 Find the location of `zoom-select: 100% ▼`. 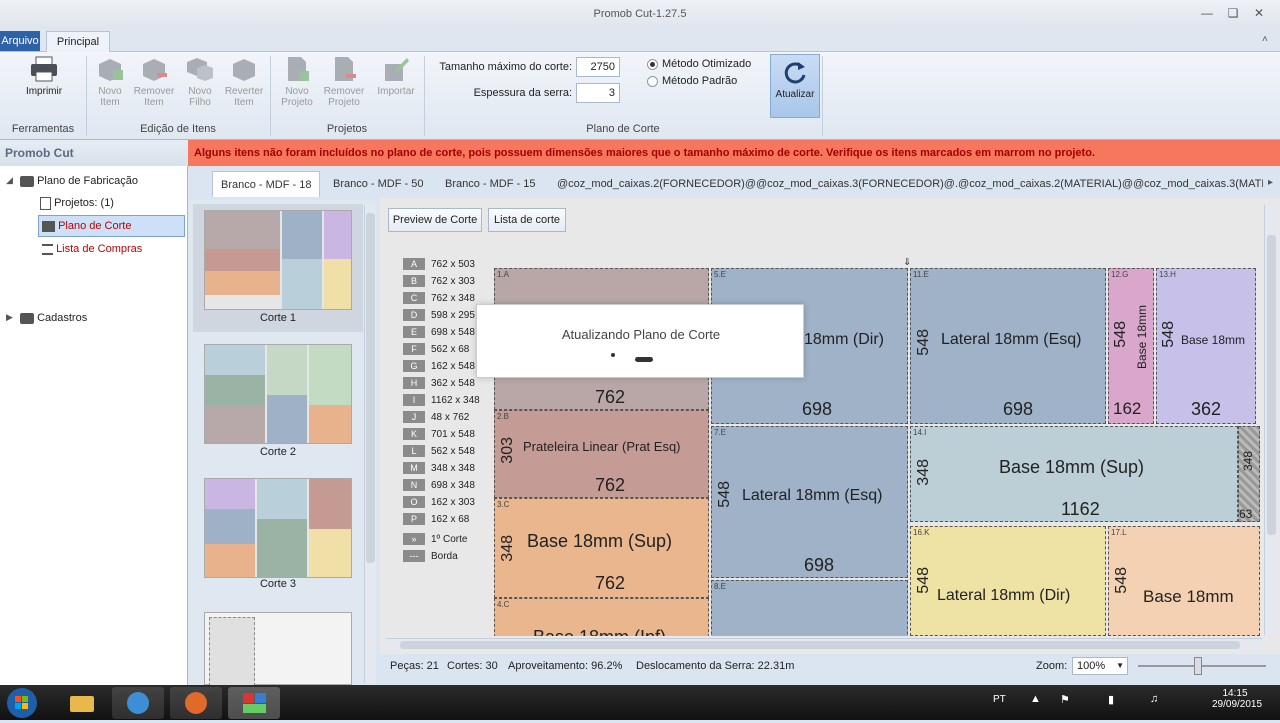

zoom-select: 100% ▼ is located at coordinates (1100, 666).